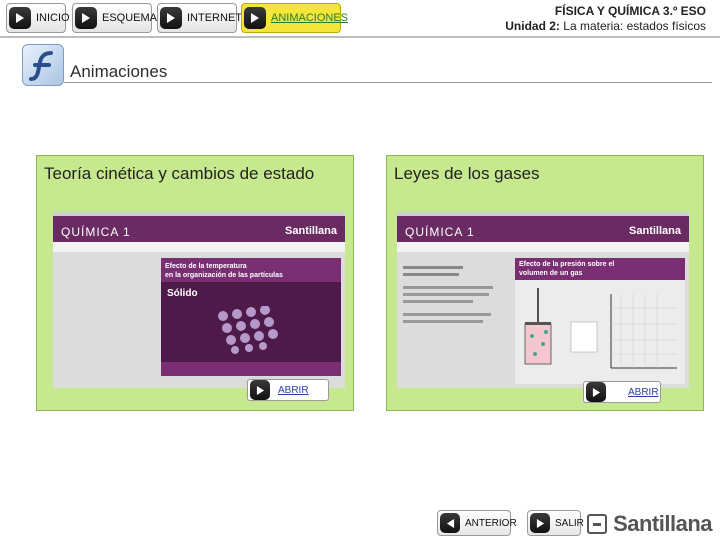  I want to click on previous-label: ANTERIOR, so click(491, 523).